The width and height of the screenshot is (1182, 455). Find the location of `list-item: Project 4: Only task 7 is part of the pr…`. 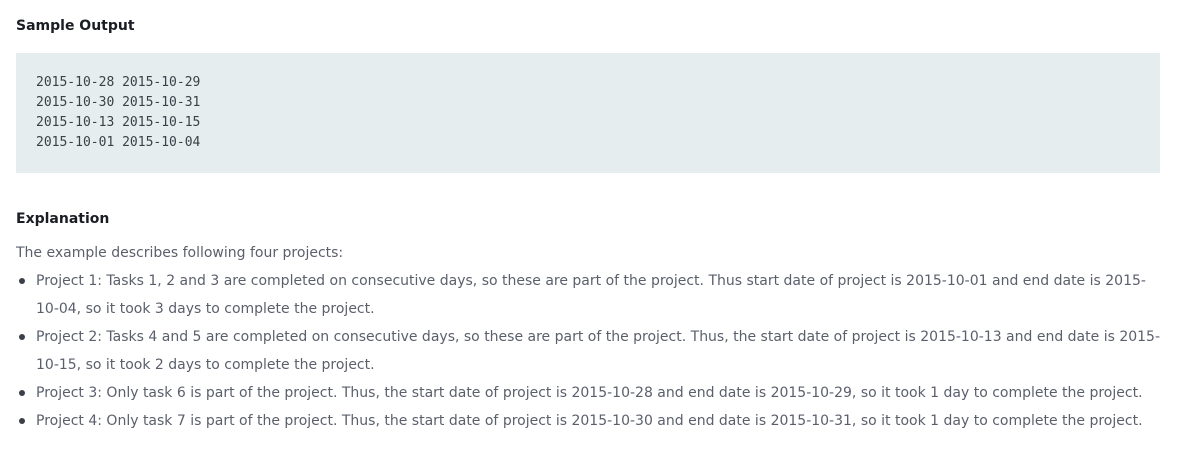

list-item: Project 4: Only task 7 is part of the pr… is located at coordinates (591, 421).